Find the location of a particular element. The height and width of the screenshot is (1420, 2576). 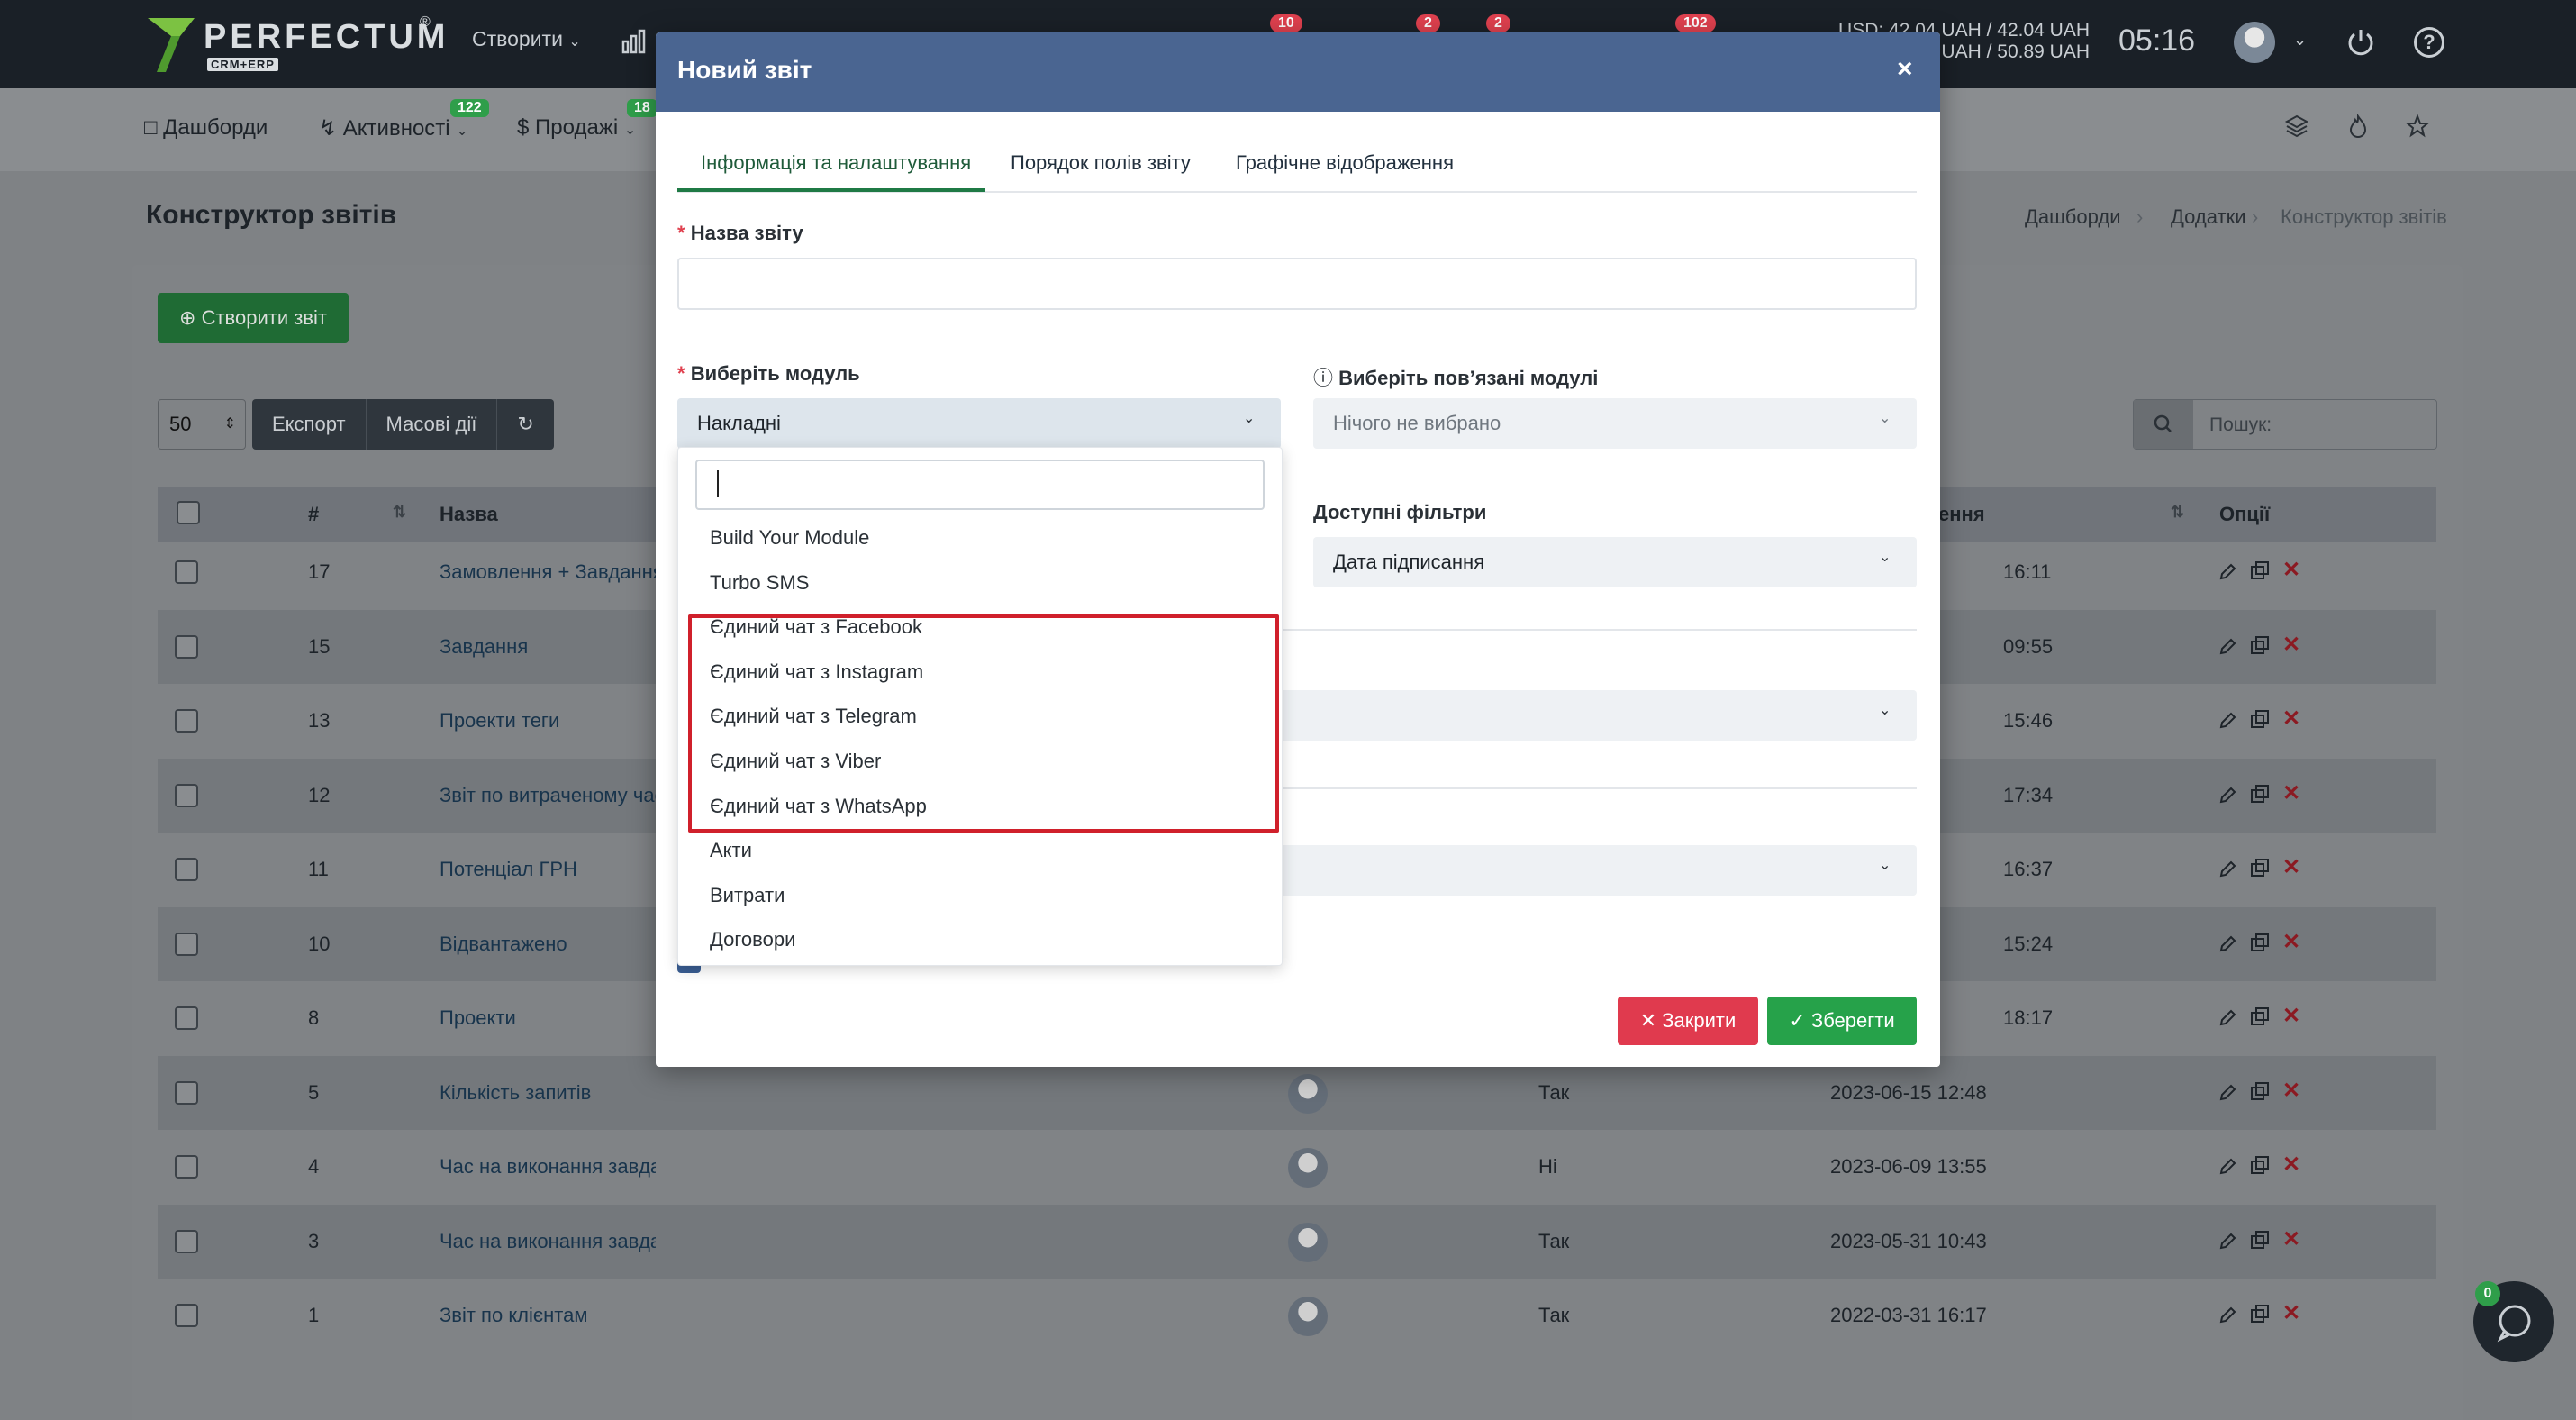

brand-logo: PERFECTUM ® CRM+ERP is located at coordinates (294, 44).